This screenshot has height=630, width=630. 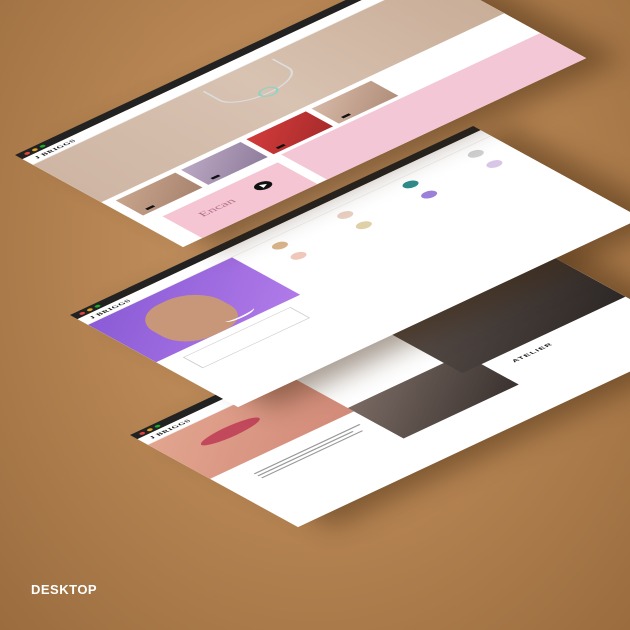 What do you see at coordinates (433, 396) in the screenshot?
I see `craft-image` at bounding box center [433, 396].